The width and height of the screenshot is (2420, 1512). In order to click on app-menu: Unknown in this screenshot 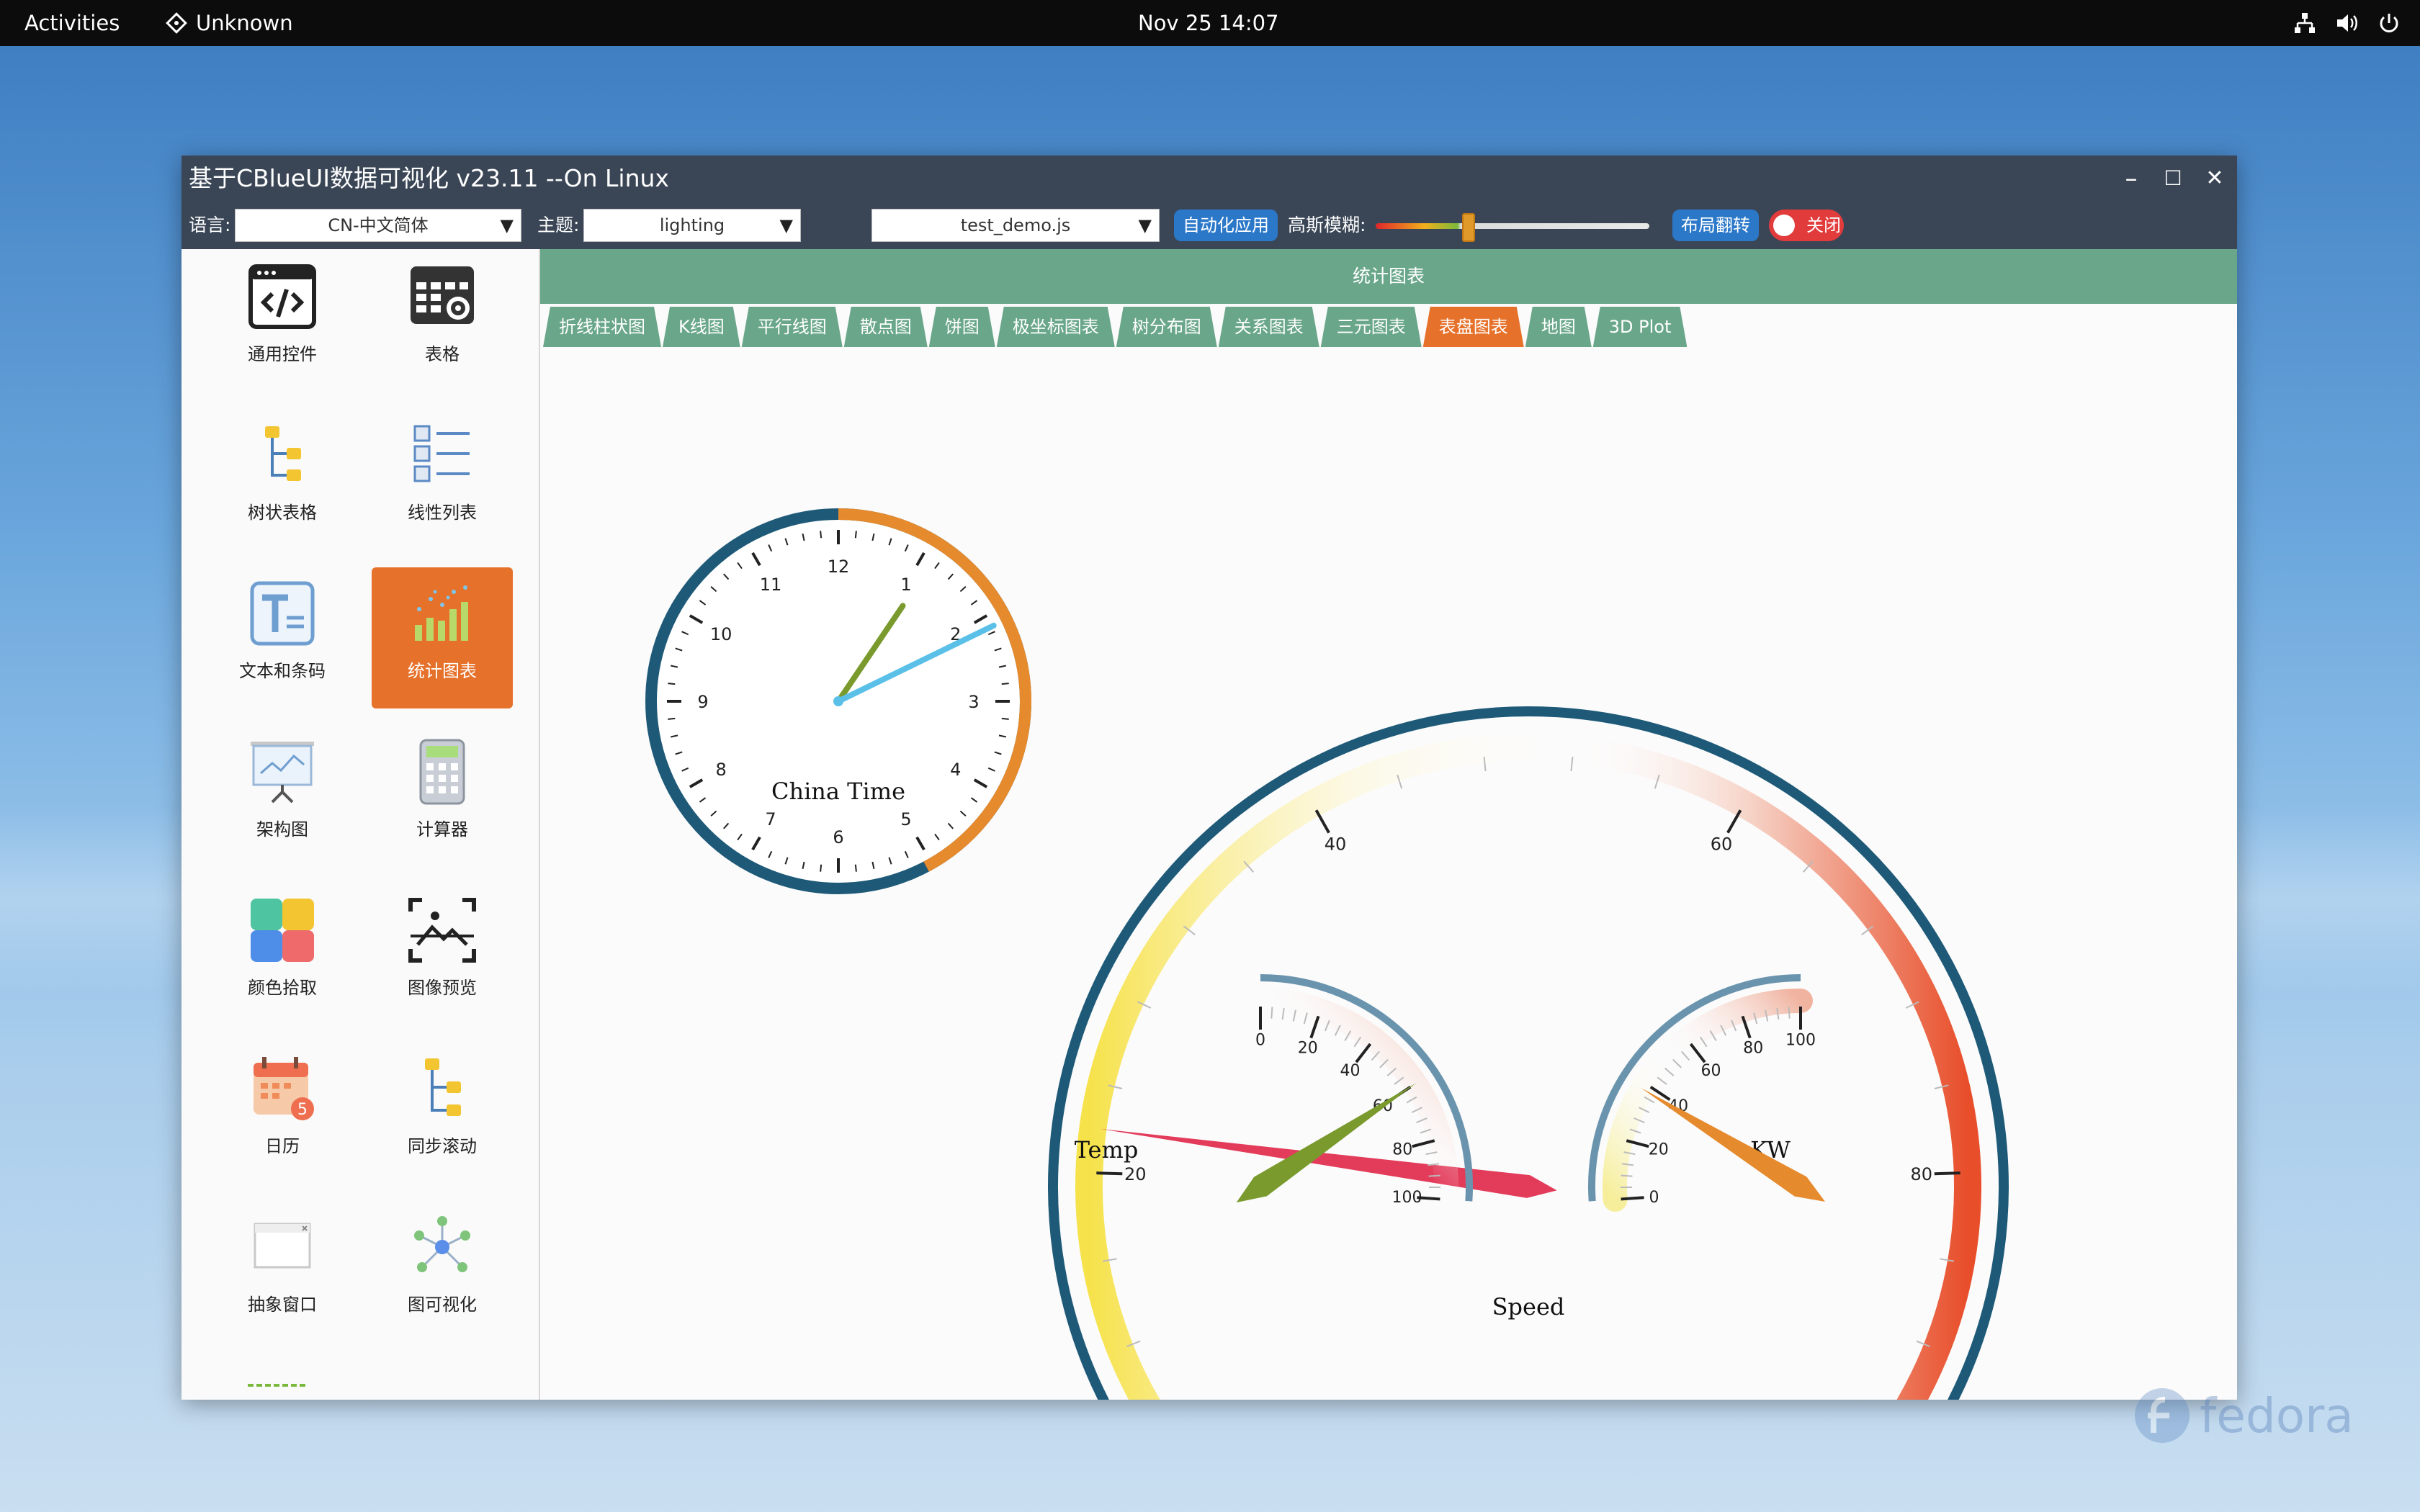, I will do `click(230, 23)`.